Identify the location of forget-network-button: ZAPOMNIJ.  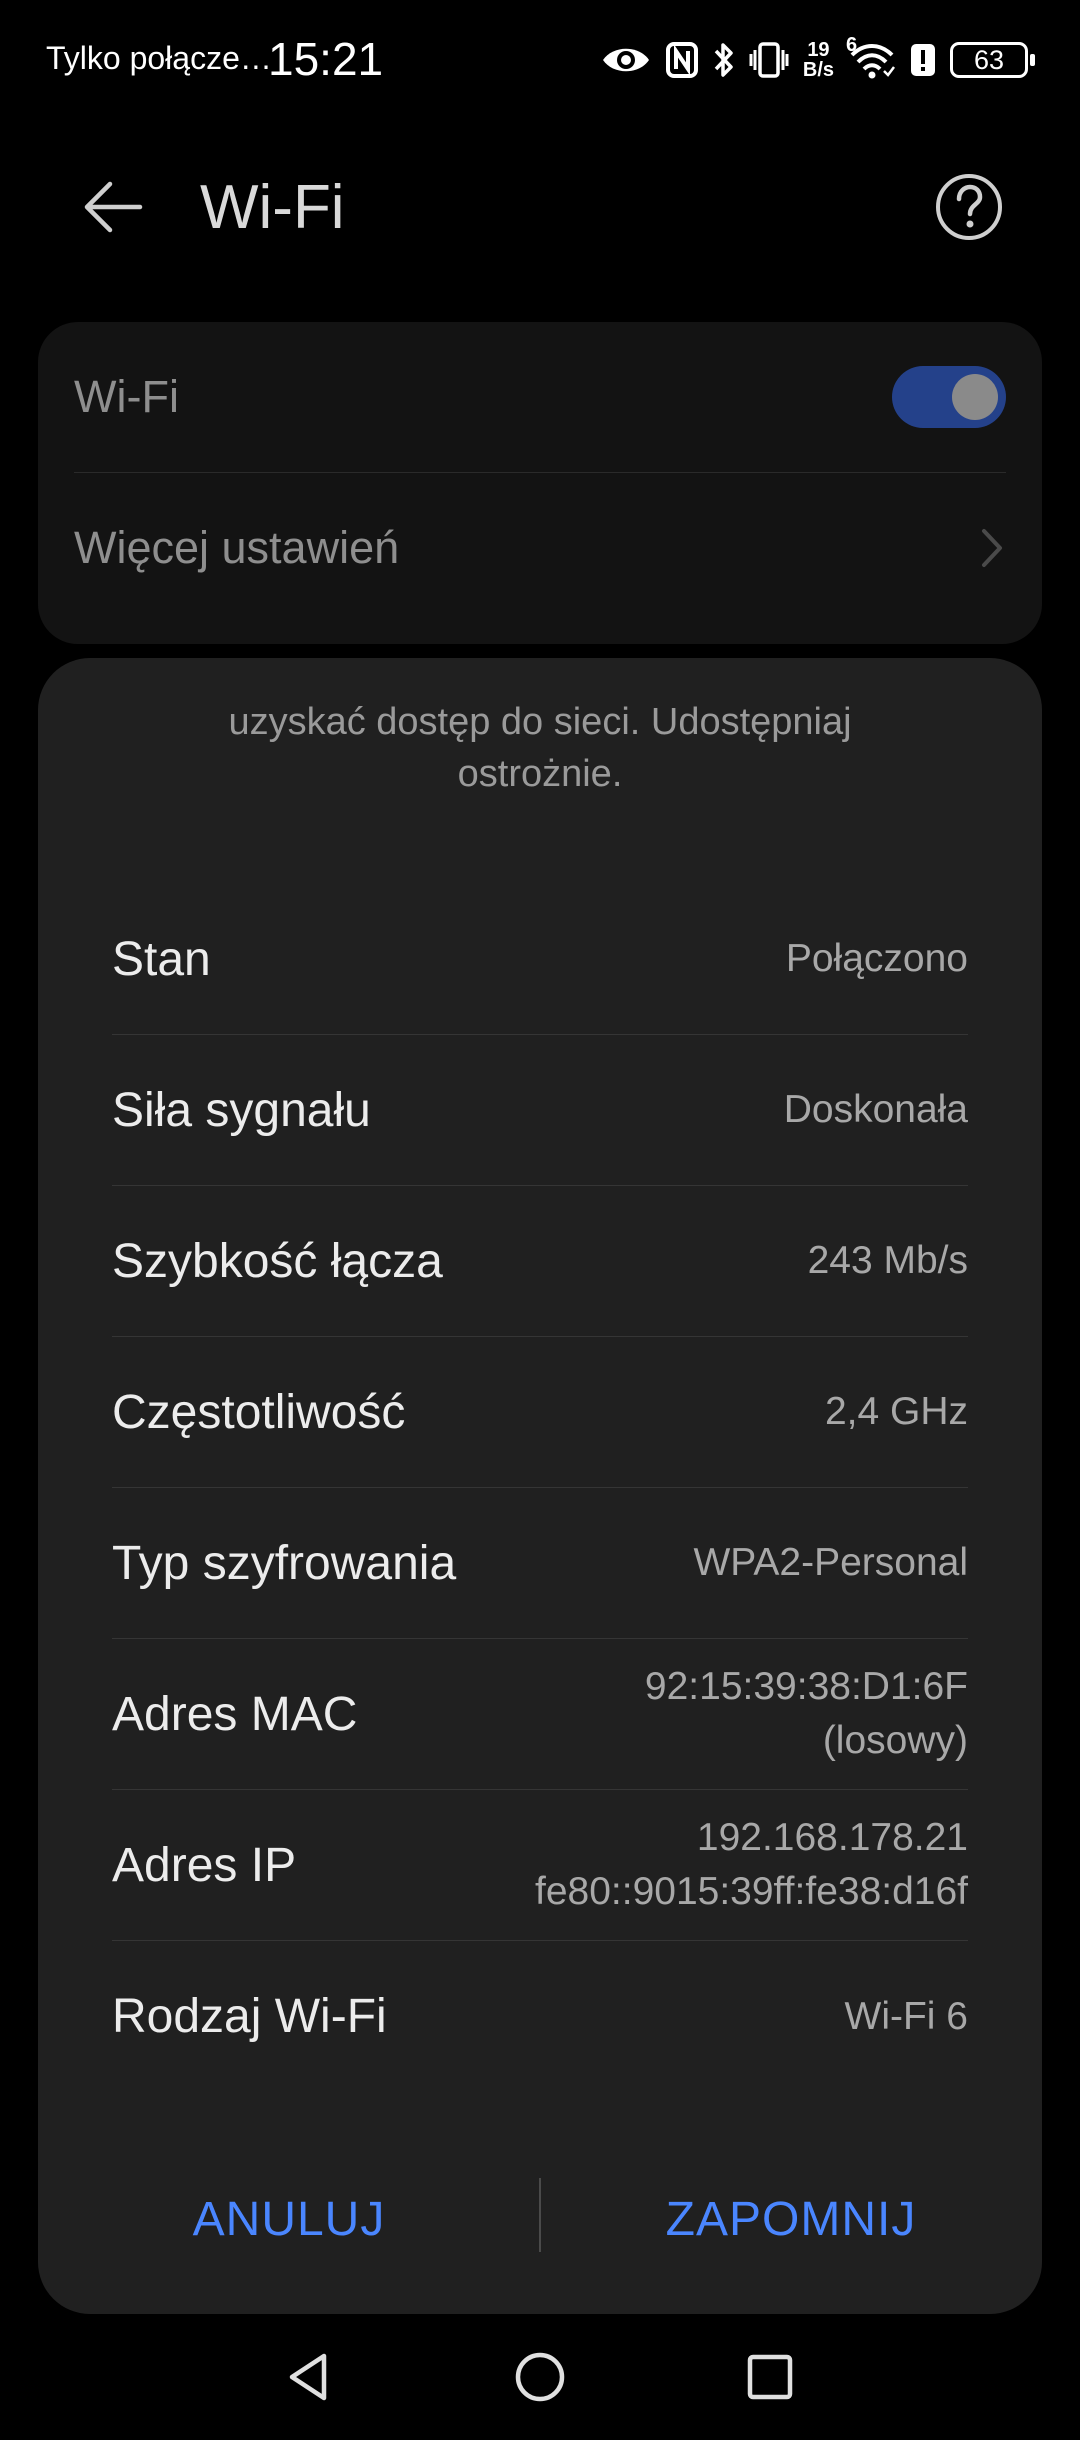
(791, 2219).